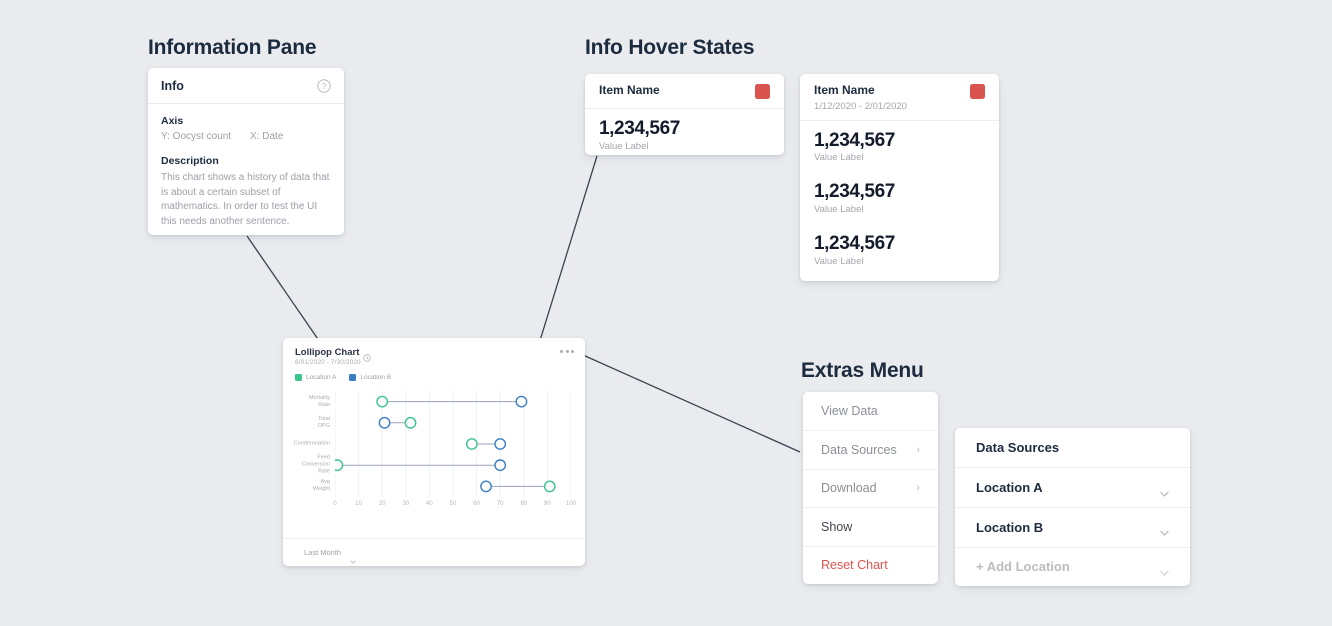 This screenshot has height=626, width=1332. What do you see at coordinates (684, 91) in the screenshot?
I see `hover-card-header: Item Name` at bounding box center [684, 91].